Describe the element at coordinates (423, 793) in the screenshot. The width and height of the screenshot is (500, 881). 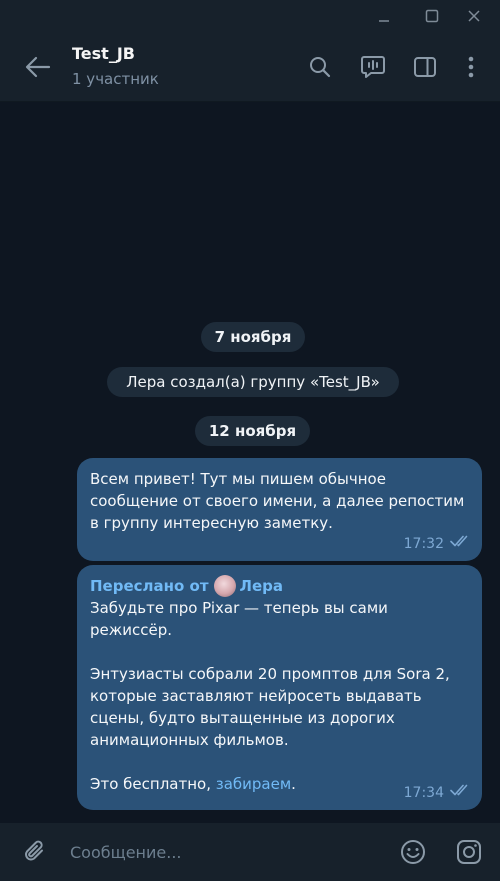
I see `message-time: 17:34` at that location.